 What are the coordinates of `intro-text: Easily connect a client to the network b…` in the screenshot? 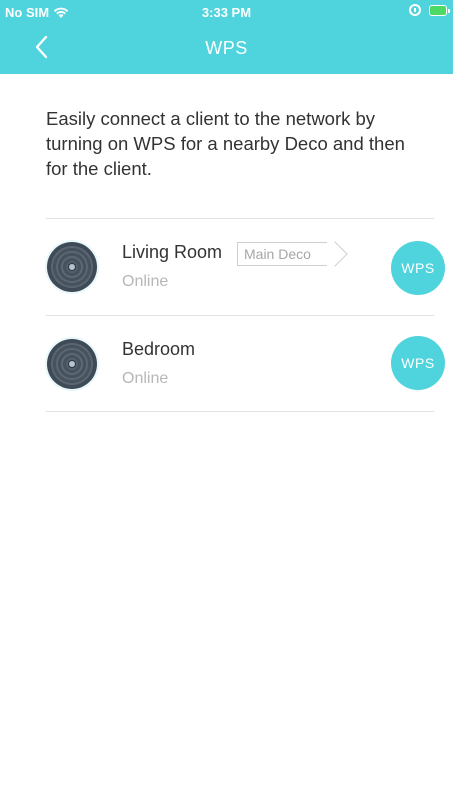 It's located at (225, 143).